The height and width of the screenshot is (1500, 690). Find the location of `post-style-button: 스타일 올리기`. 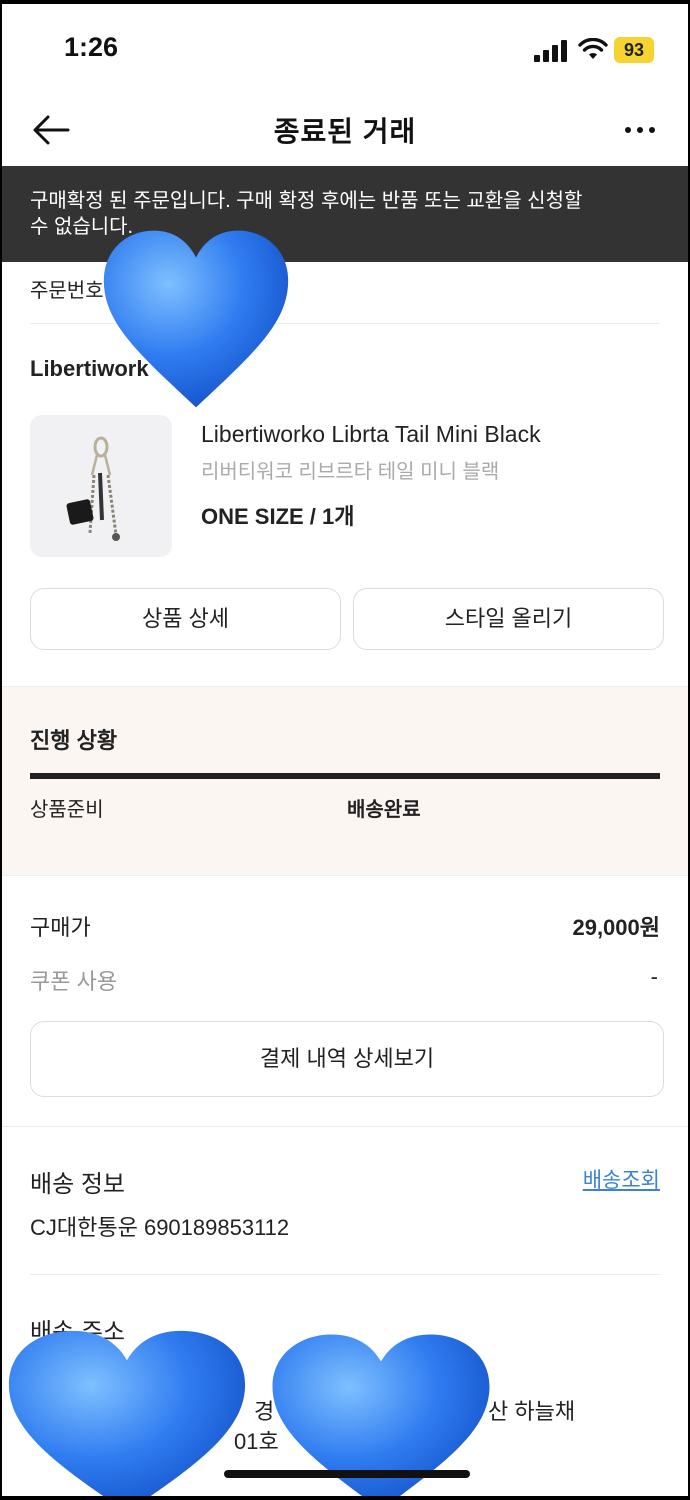

post-style-button: 스타일 올리기 is located at coordinates (508, 619).